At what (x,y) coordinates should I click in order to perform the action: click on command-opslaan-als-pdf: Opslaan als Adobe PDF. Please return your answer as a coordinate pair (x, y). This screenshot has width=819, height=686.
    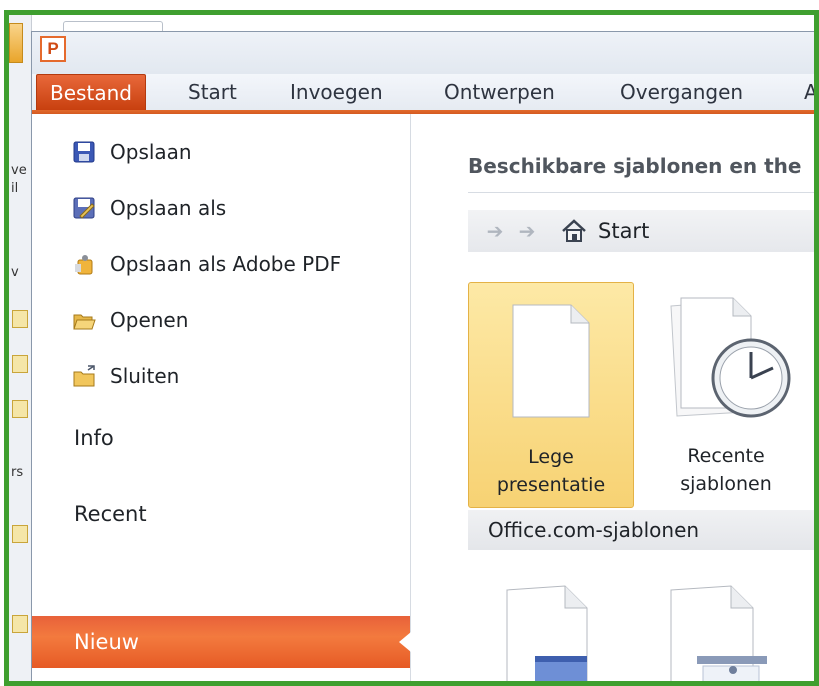
    Looking at the image, I should click on (206, 264).